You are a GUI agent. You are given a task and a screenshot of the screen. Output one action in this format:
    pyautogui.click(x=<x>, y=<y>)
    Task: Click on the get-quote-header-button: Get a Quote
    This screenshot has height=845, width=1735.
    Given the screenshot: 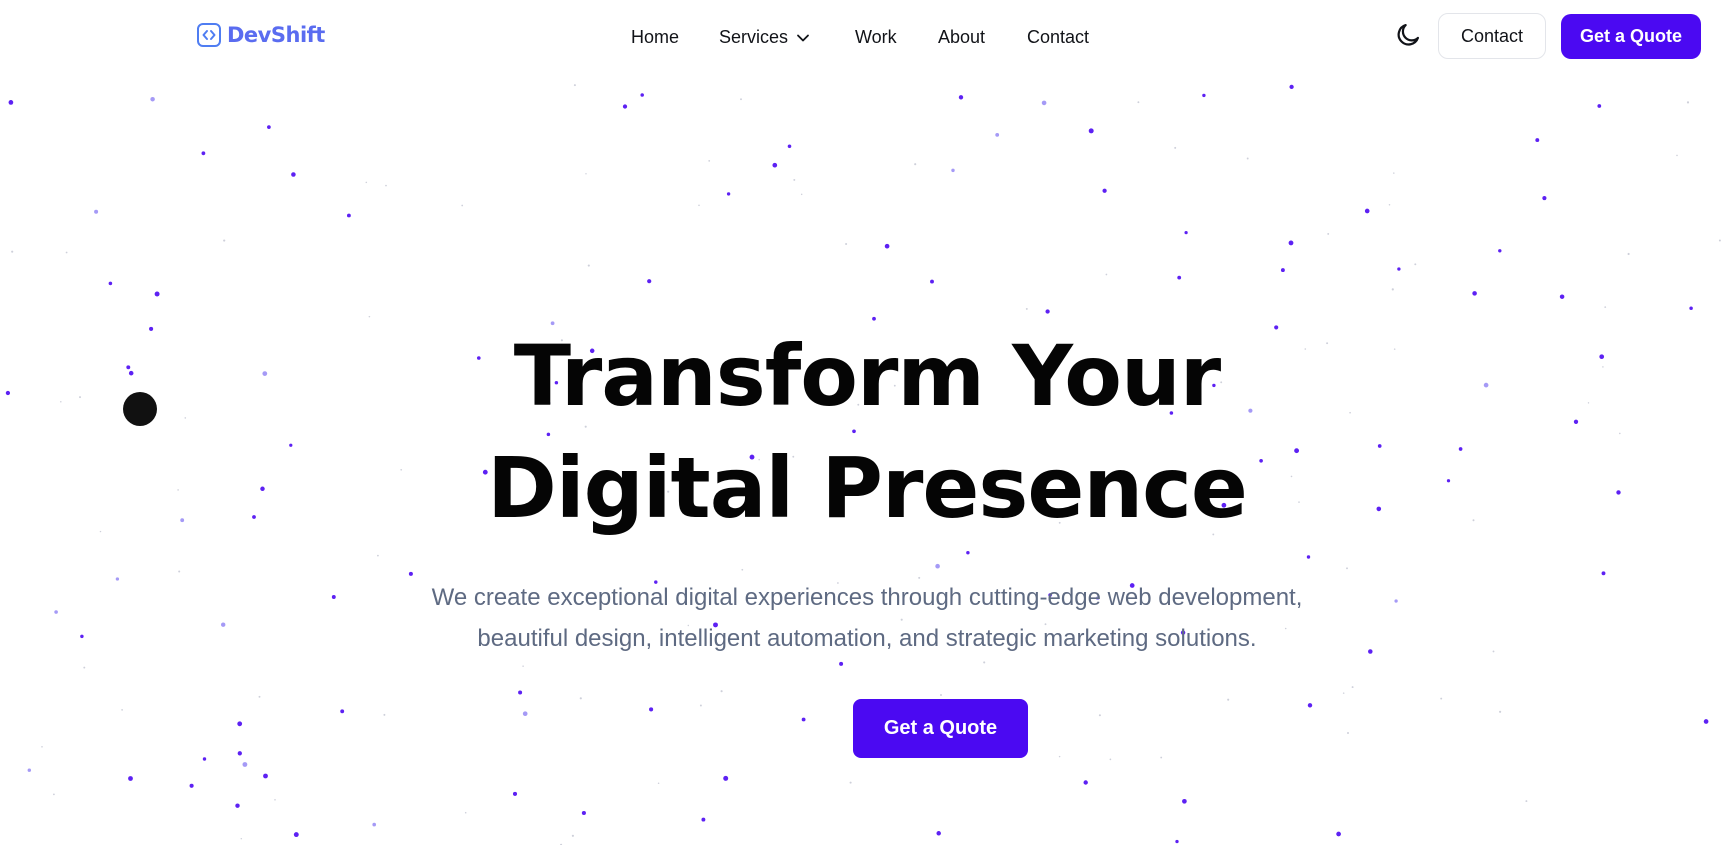 What is the action you would take?
    pyautogui.click(x=1631, y=36)
    